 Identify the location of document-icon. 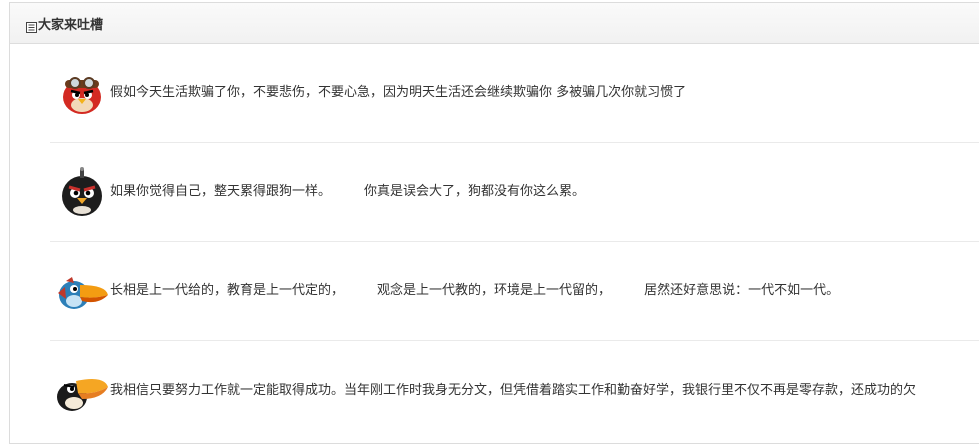
(31, 25).